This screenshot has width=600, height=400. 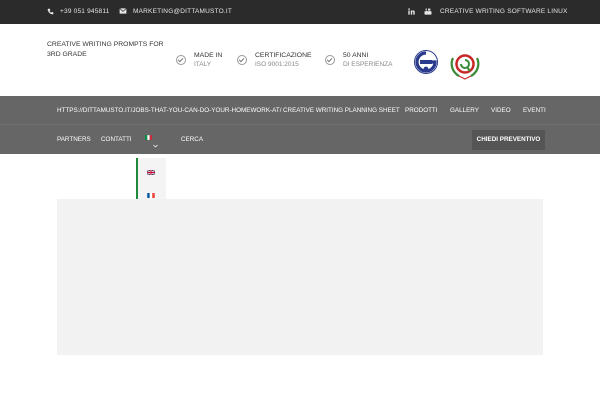 What do you see at coordinates (123, 11) in the screenshot?
I see `envelope-icon` at bounding box center [123, 11].